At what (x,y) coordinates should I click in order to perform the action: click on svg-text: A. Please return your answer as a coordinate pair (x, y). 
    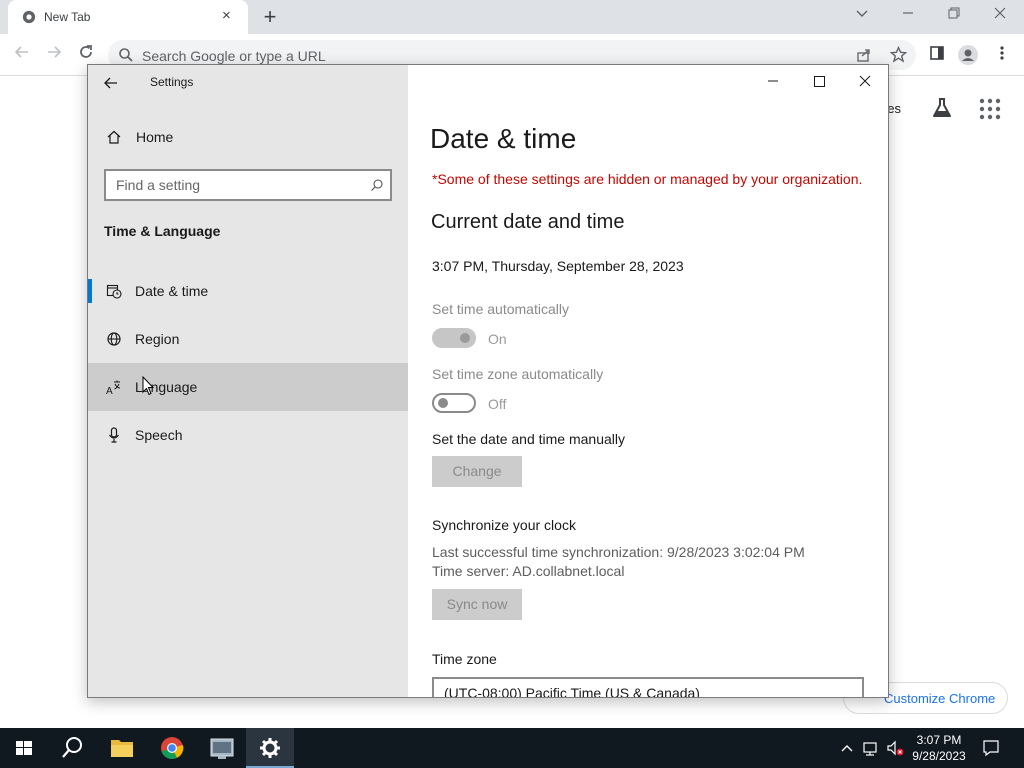
    Looking at the image, I should click on (109, 390).